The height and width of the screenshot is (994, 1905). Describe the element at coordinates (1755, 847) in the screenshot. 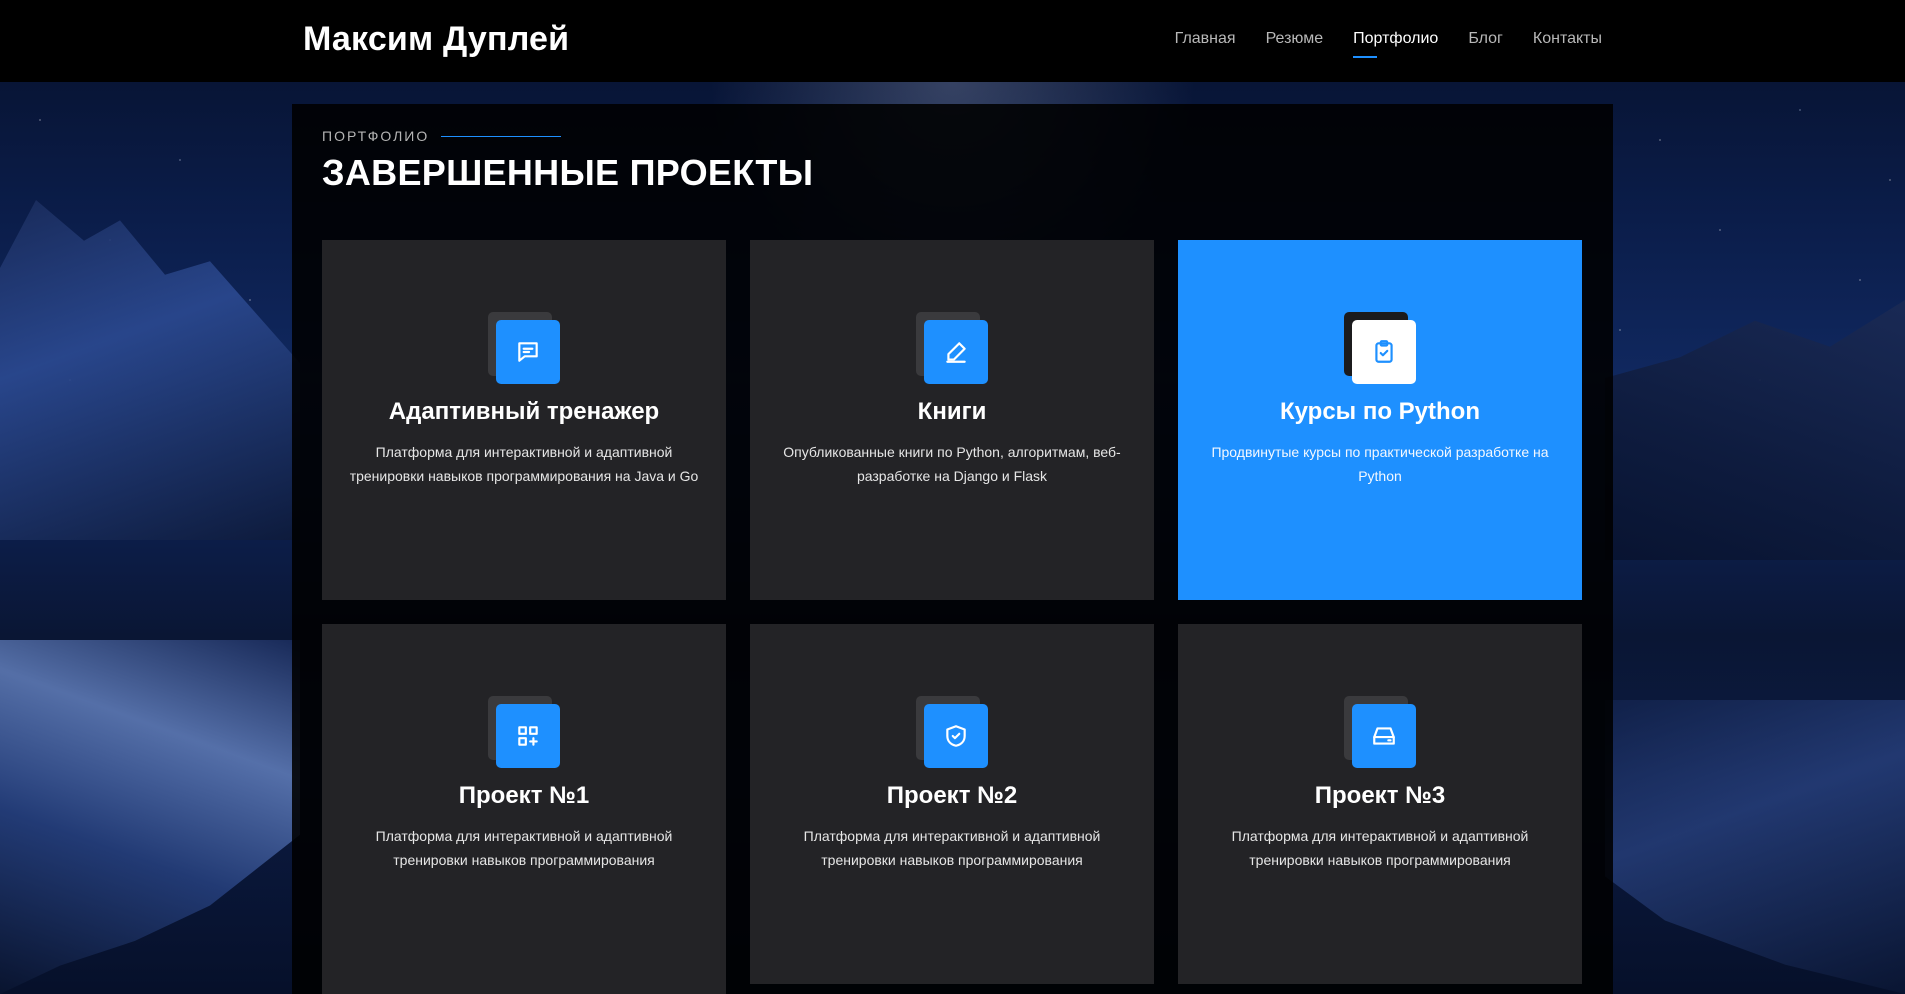

I see `background-reflection-right` at that location.